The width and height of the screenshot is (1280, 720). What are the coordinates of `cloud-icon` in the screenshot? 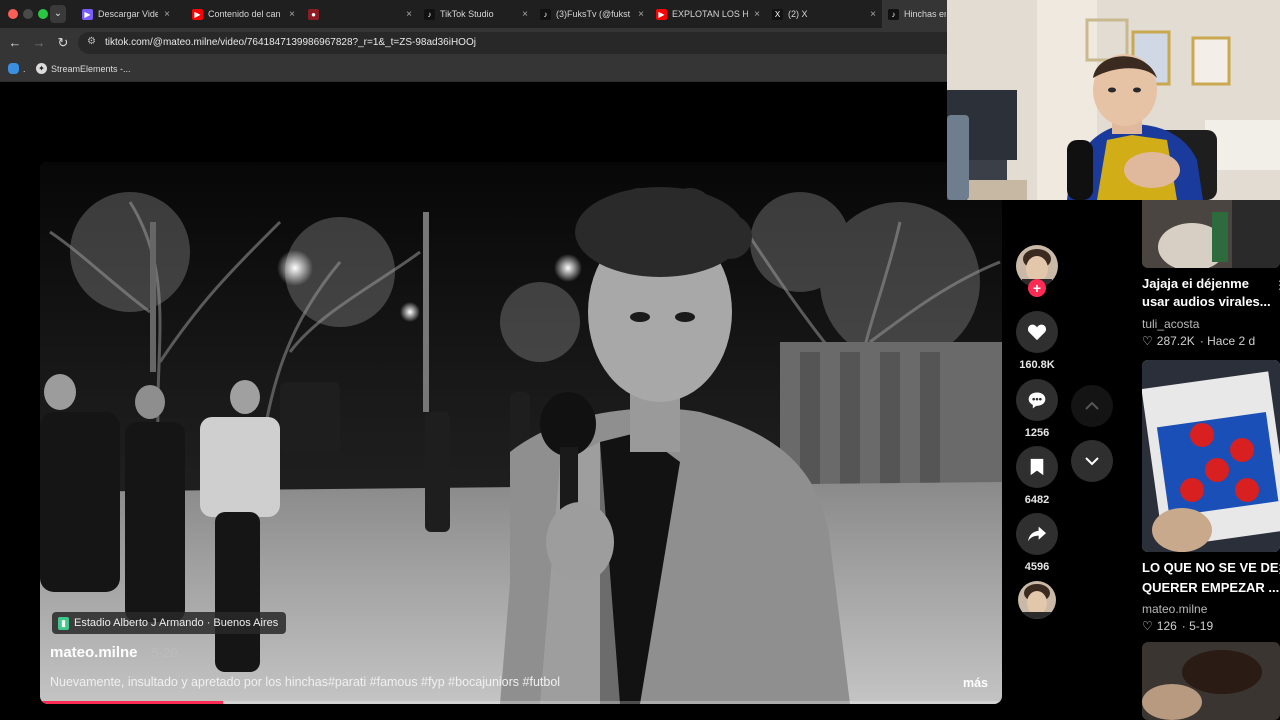 It's located at (13, 68).